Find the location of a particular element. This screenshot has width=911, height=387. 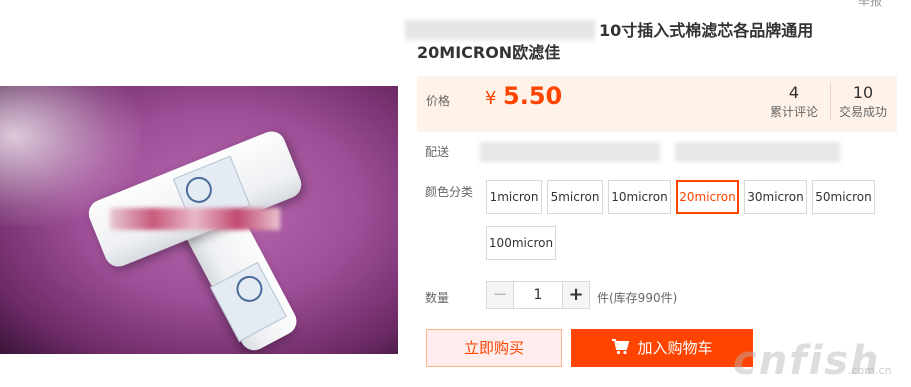

add-to-cart-button: 加入购物车 is located at coordinates (662, 348).